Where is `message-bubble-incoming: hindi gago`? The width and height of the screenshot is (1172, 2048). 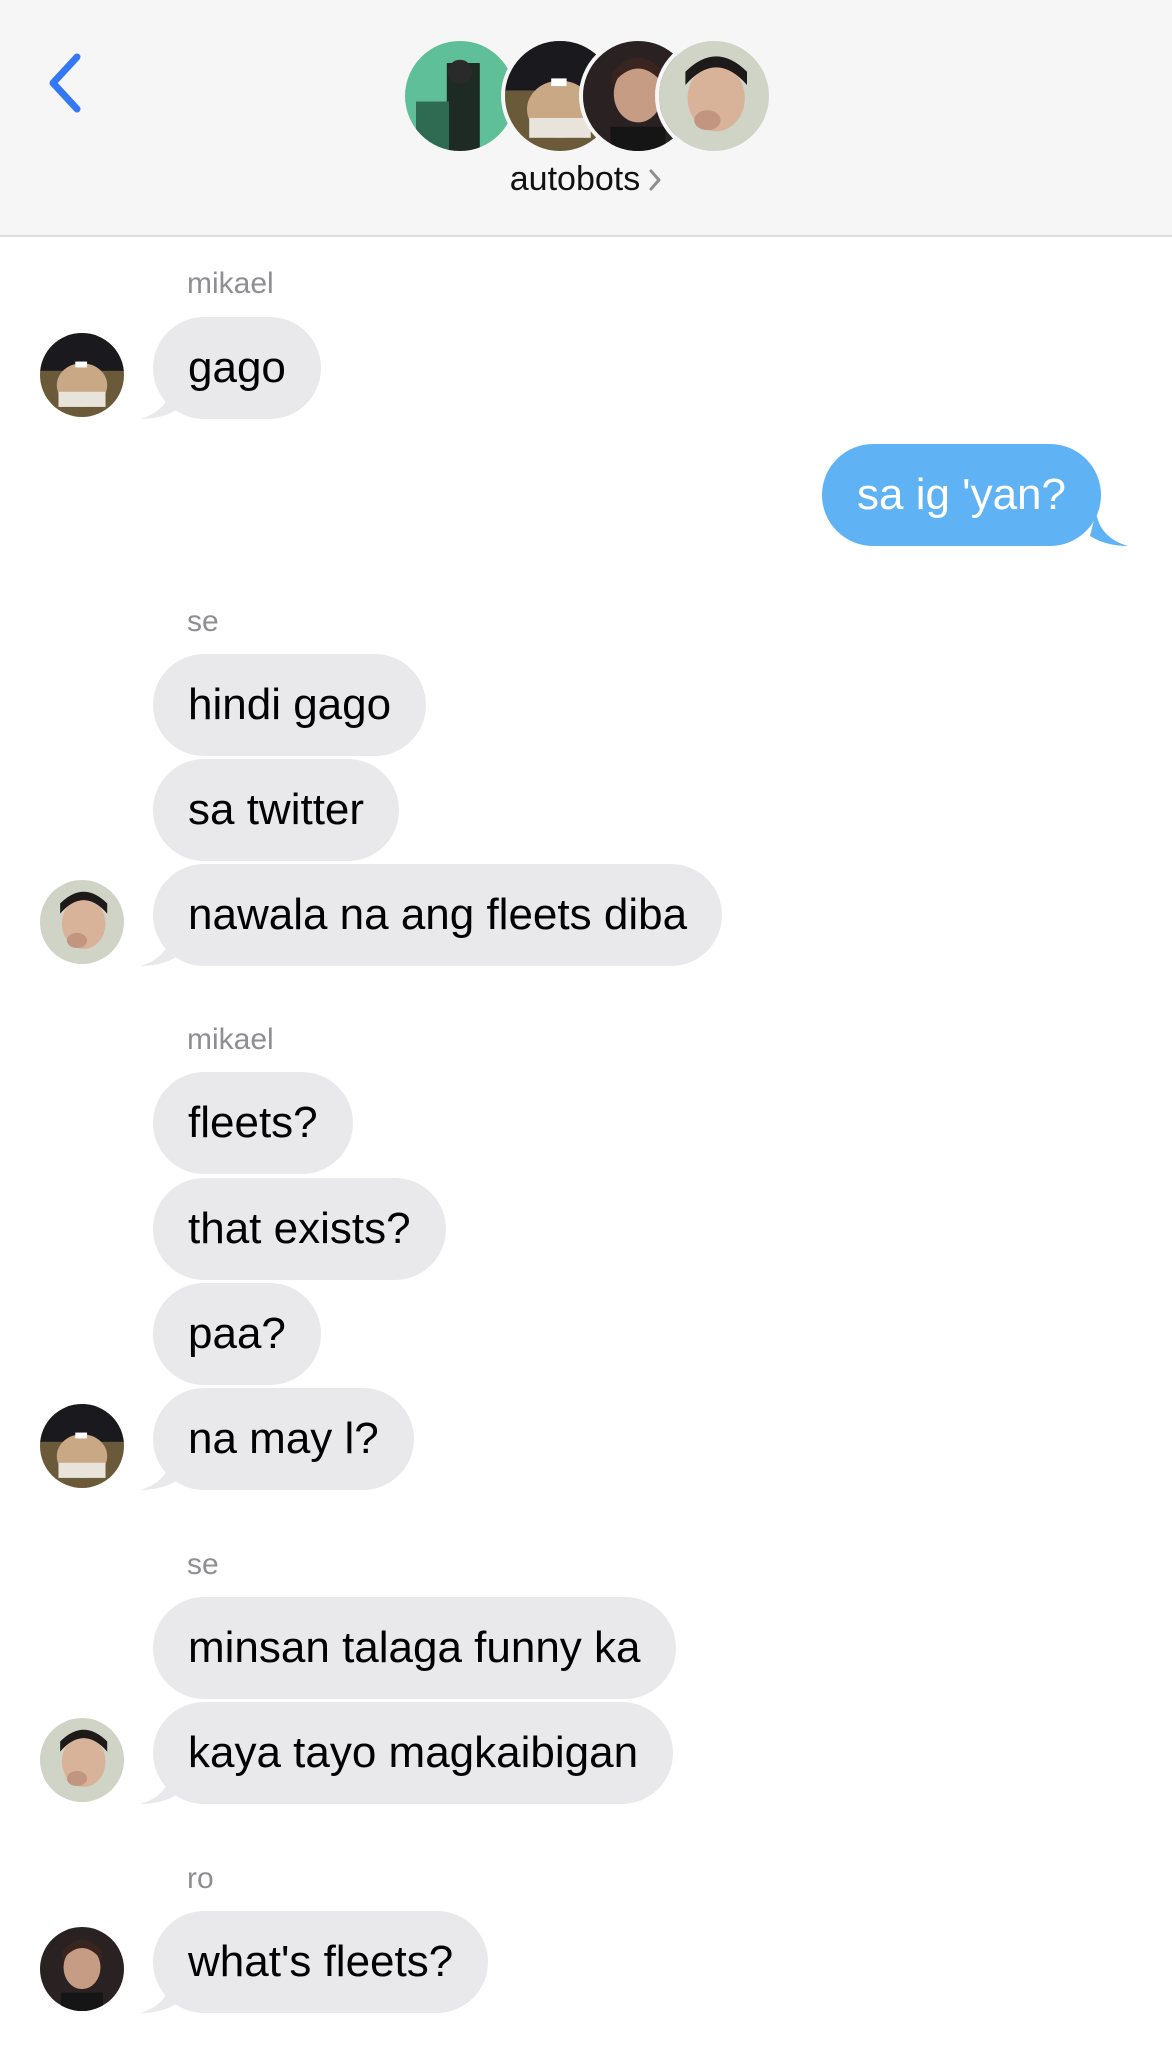 message-bubble-incoming: hindi gago is located at coordinates (290, 705).